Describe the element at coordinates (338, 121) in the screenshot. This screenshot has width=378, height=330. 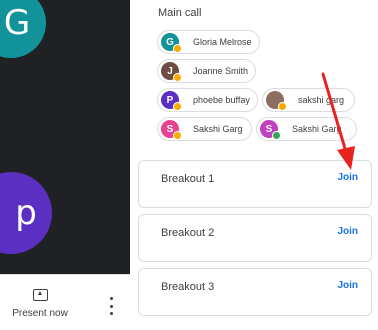
I see `annotation-arrow-icon` at that location.